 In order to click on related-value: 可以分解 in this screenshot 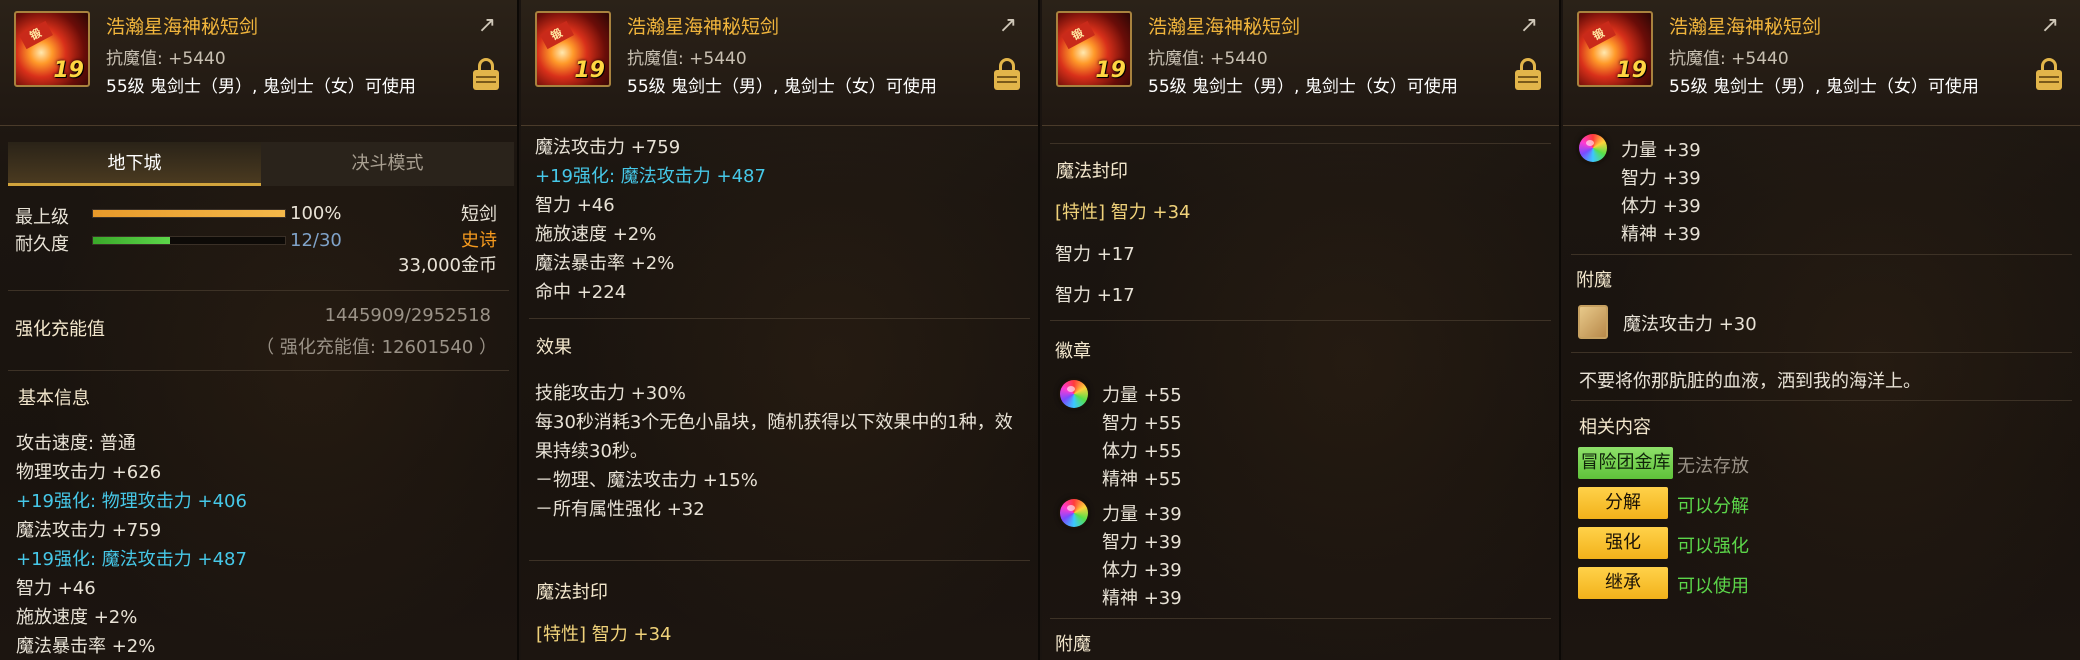, I will do `click(1713, 506)`.